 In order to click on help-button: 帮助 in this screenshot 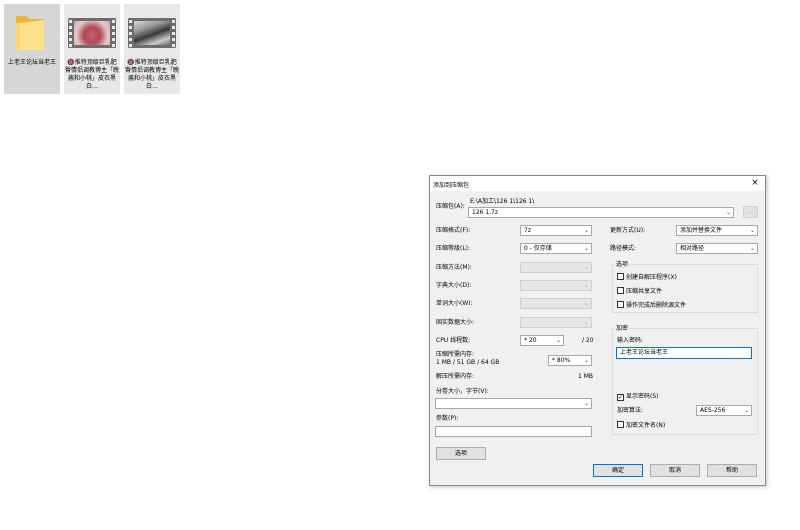, I will do `click(732, 470)`.